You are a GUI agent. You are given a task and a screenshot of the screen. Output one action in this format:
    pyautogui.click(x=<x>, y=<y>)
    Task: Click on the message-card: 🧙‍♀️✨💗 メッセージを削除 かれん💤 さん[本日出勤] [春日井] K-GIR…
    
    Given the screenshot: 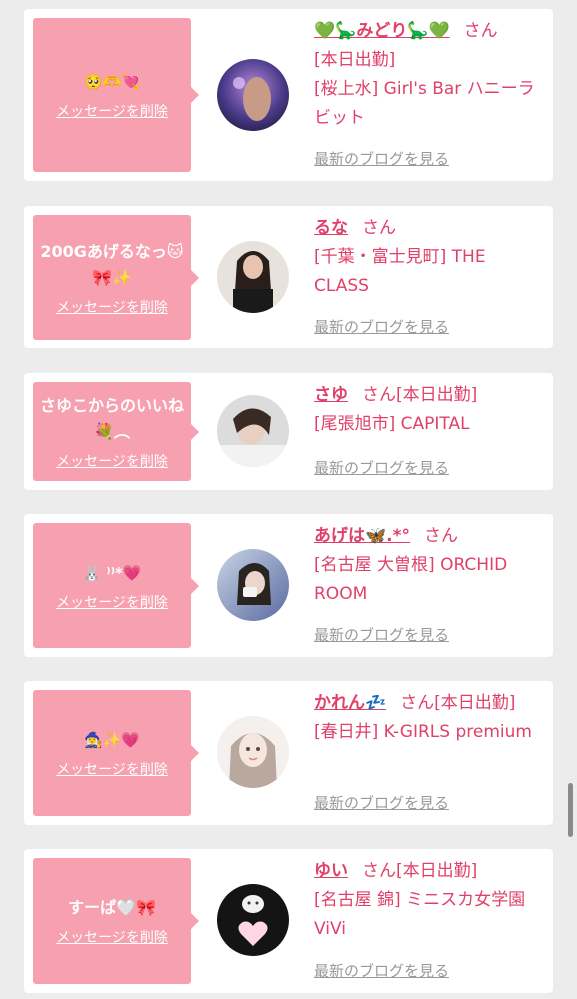 What is the action you would take?
    pyautogui.click(x=288, y=753)
    